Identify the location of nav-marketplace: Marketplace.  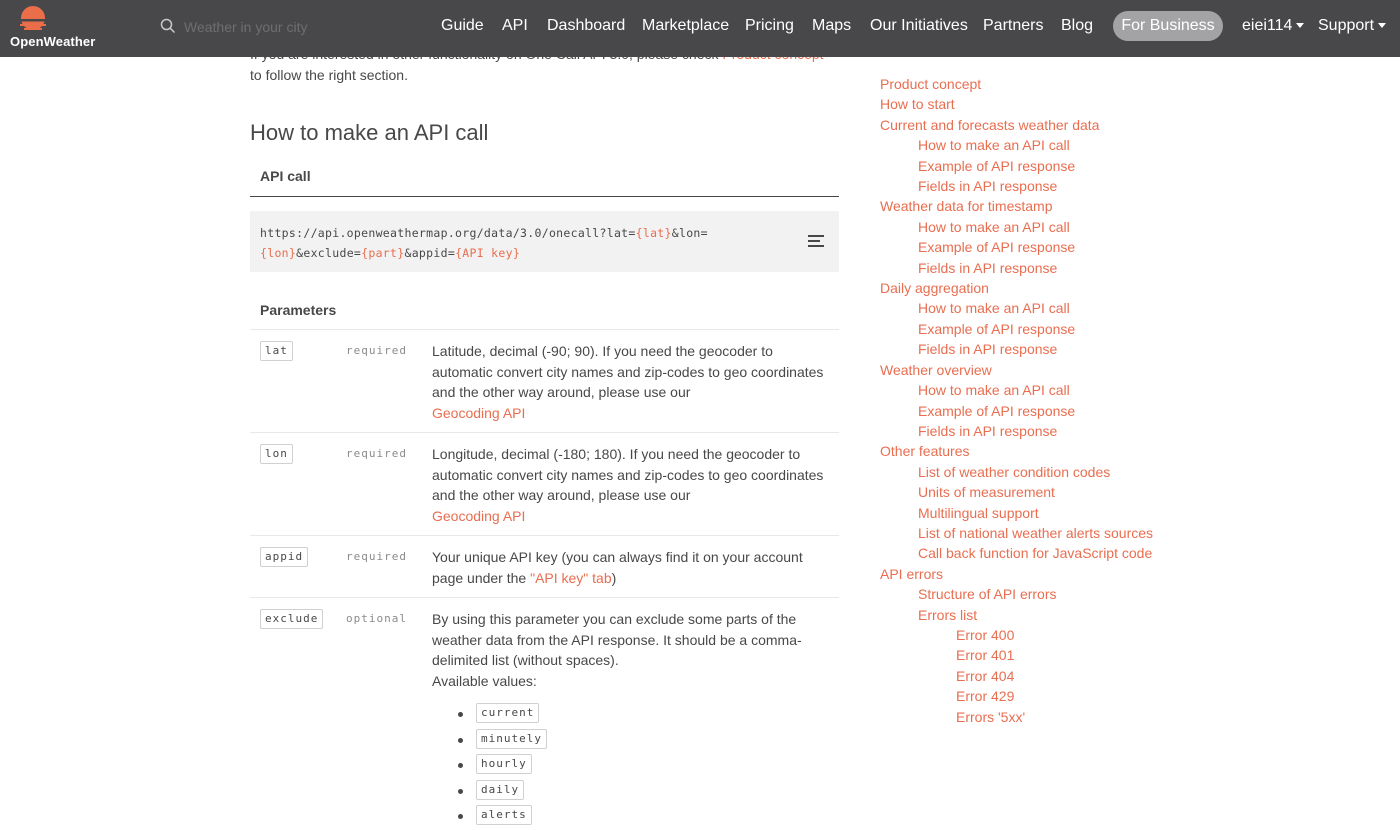
(685, 26).